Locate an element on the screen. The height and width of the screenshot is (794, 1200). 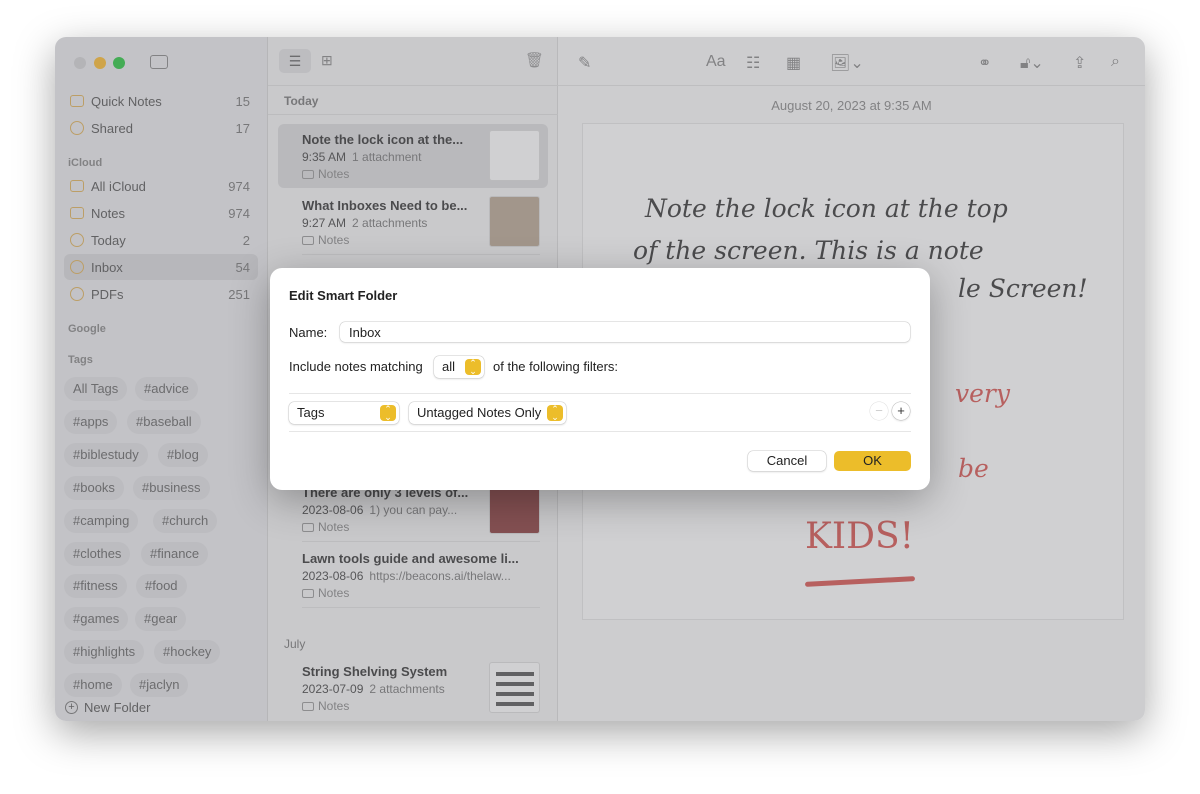
include-label: Include notes matching is located at coordinates (356, 366).